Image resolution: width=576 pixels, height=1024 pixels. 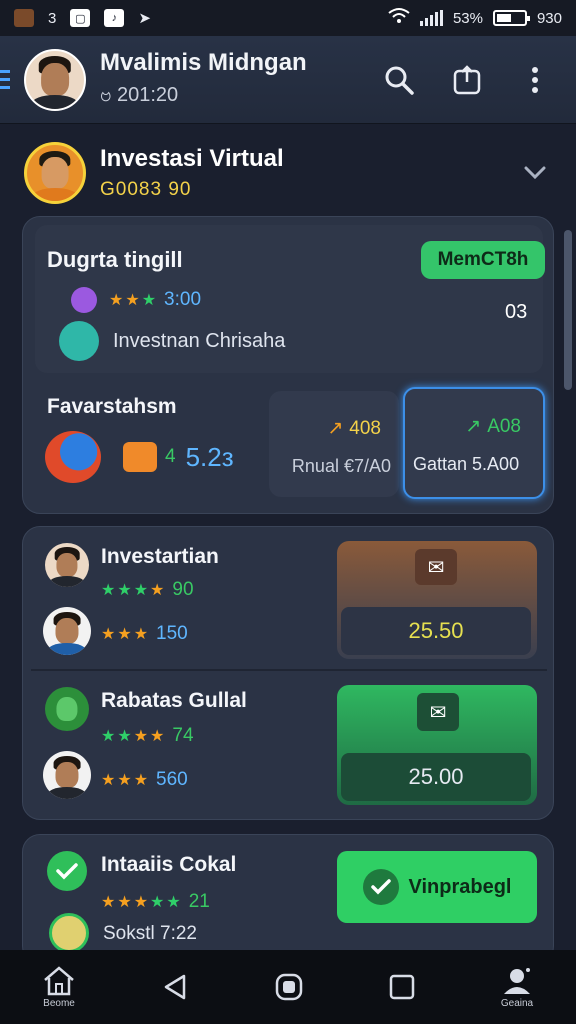 What do you see at coordinates (504, 426) in the screenshot?
I see `stat-top: A08` at bounding box center [504, 426].